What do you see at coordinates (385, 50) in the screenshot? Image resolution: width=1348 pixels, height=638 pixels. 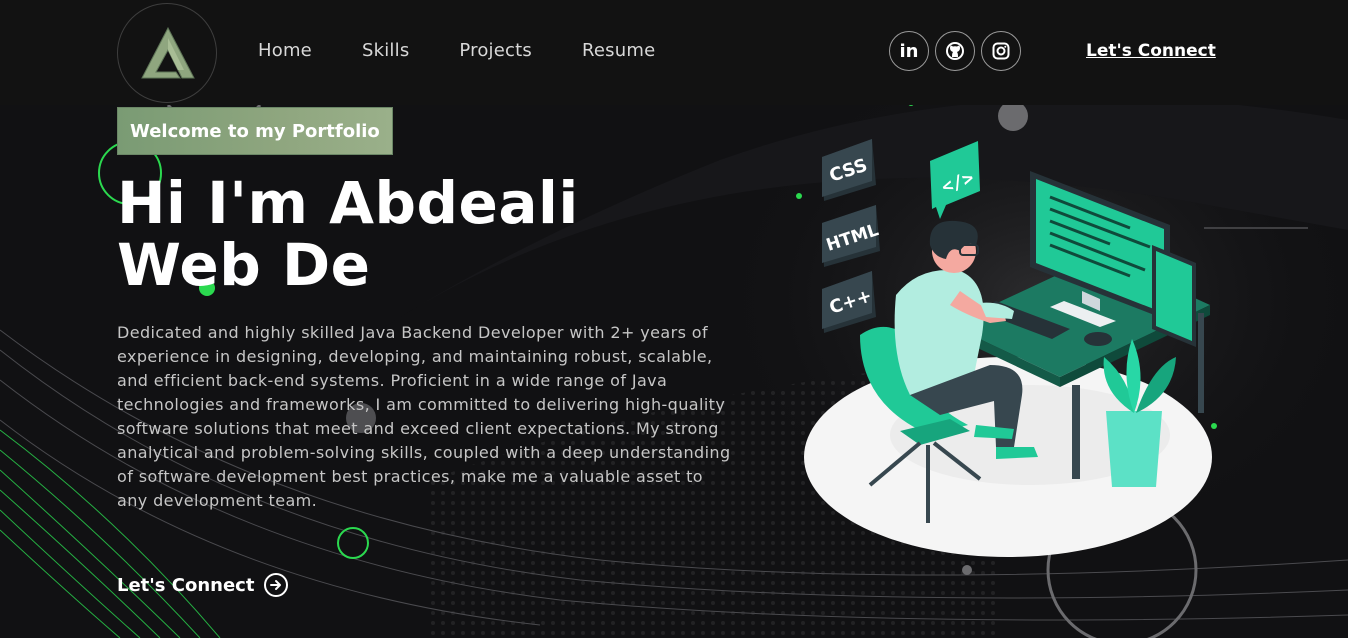 I see `nav-skills: Skills` at bounding box center [385, 50].